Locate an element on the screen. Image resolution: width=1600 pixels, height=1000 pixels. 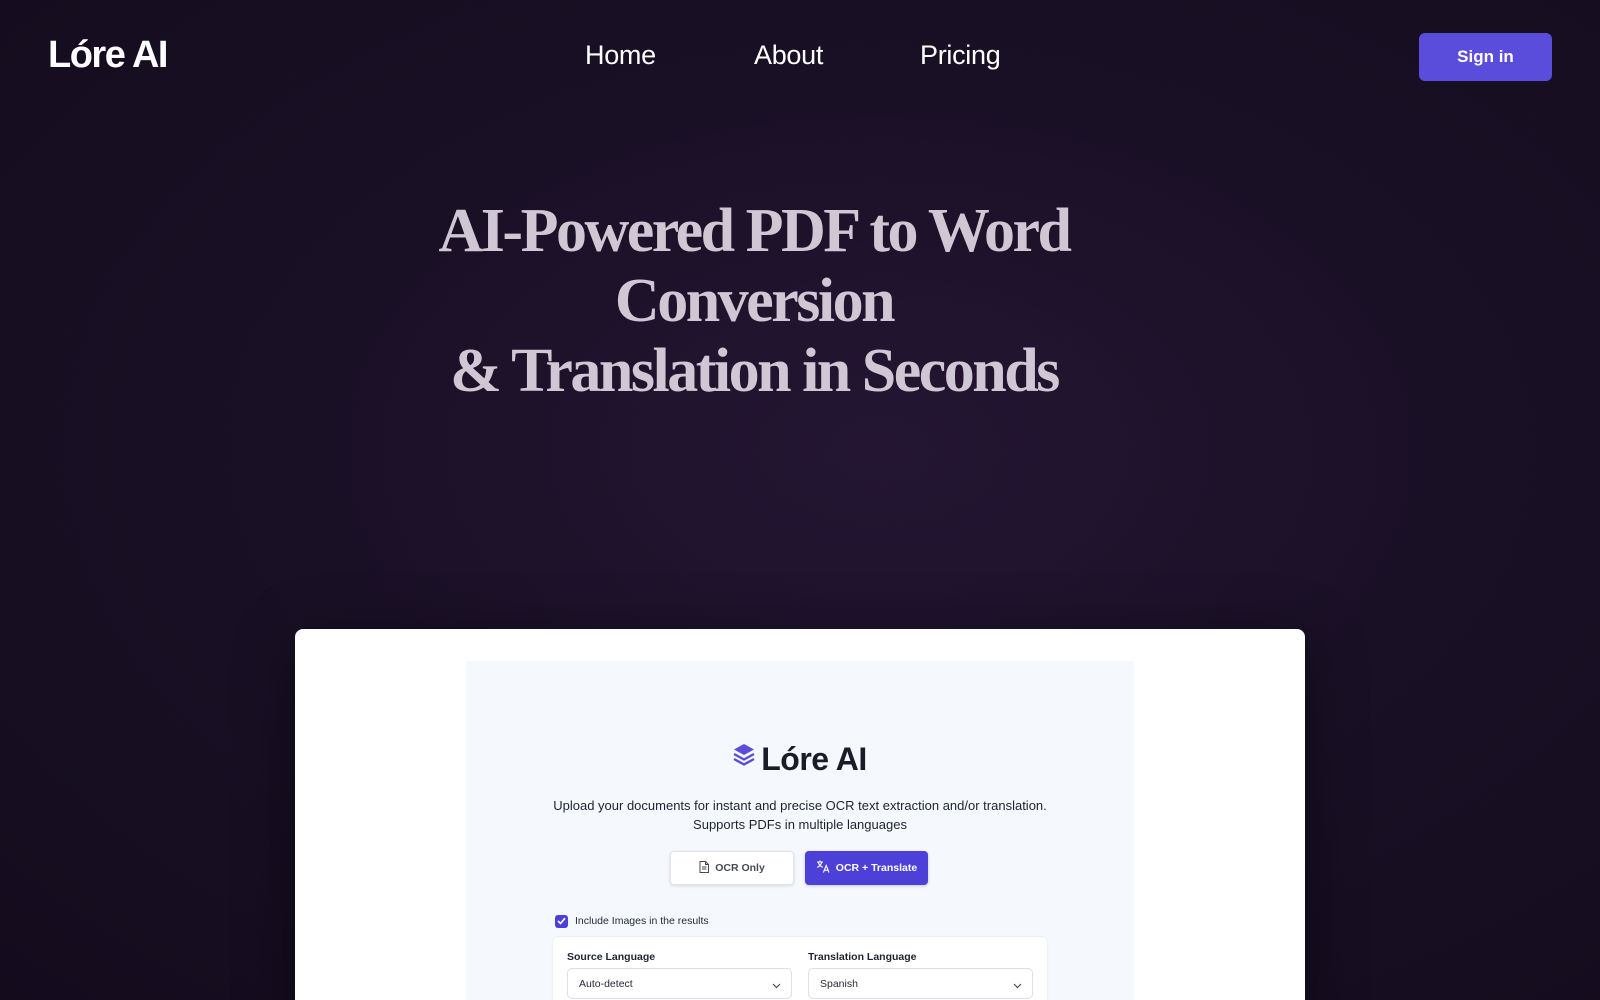
translation-language-value: Spanish is located at coordinates (839, 983).